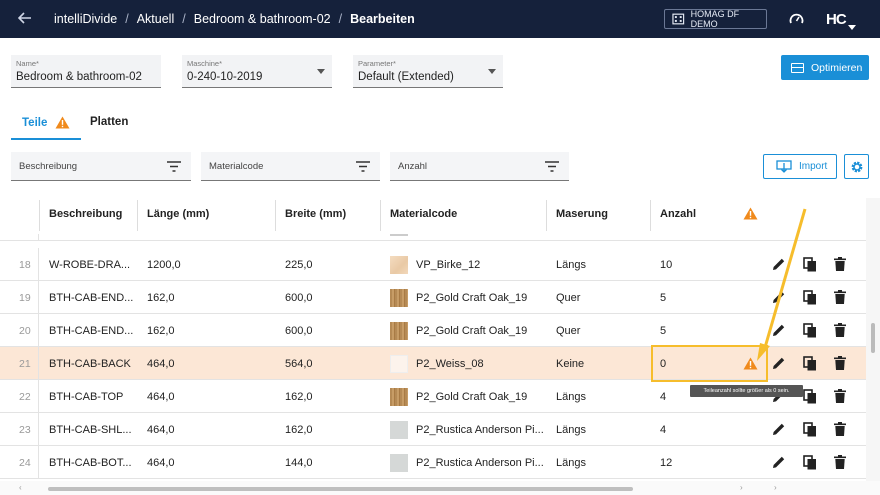  I want to click on cell-width: 600,0, so click(299, 298).